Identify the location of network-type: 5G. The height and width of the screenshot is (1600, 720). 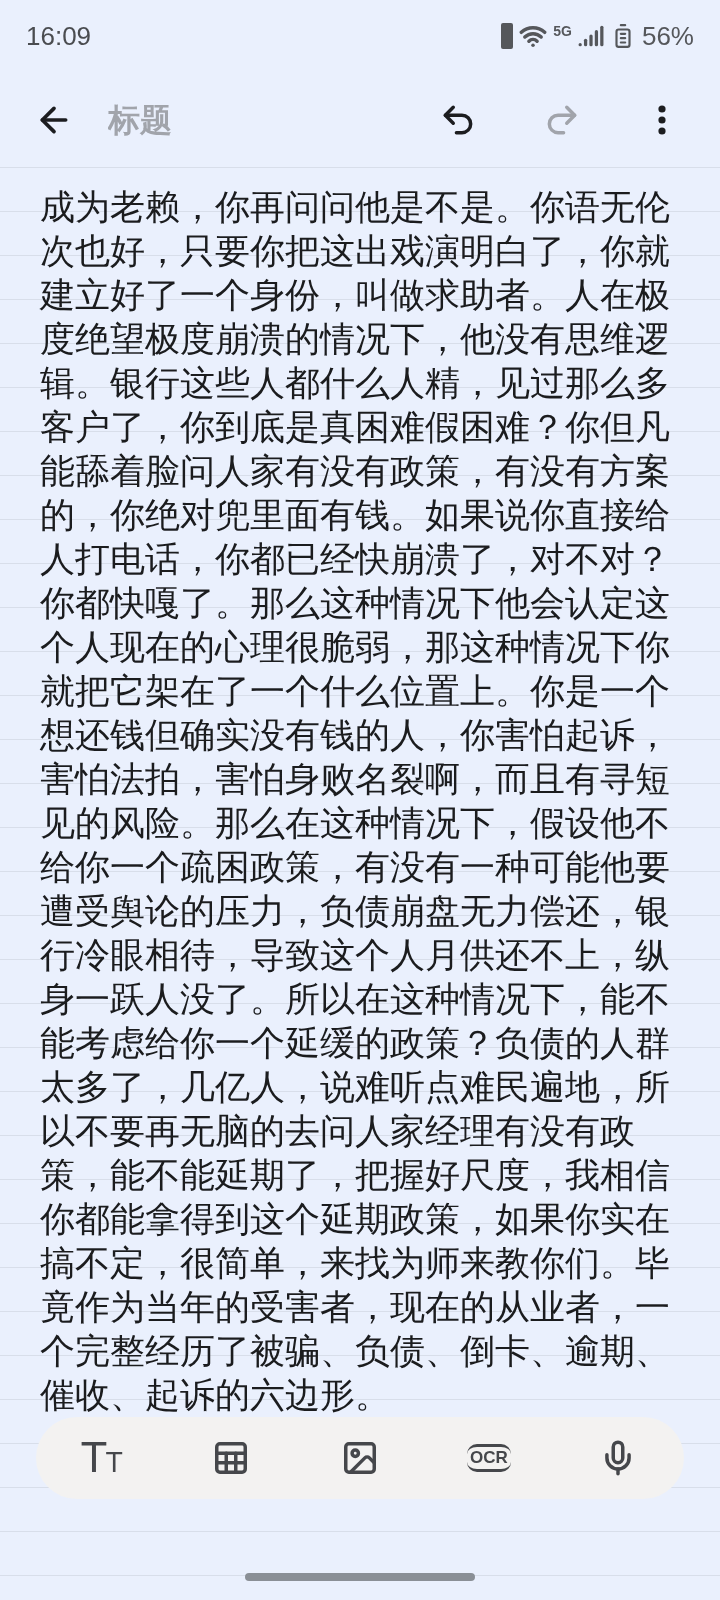
(562, 31).